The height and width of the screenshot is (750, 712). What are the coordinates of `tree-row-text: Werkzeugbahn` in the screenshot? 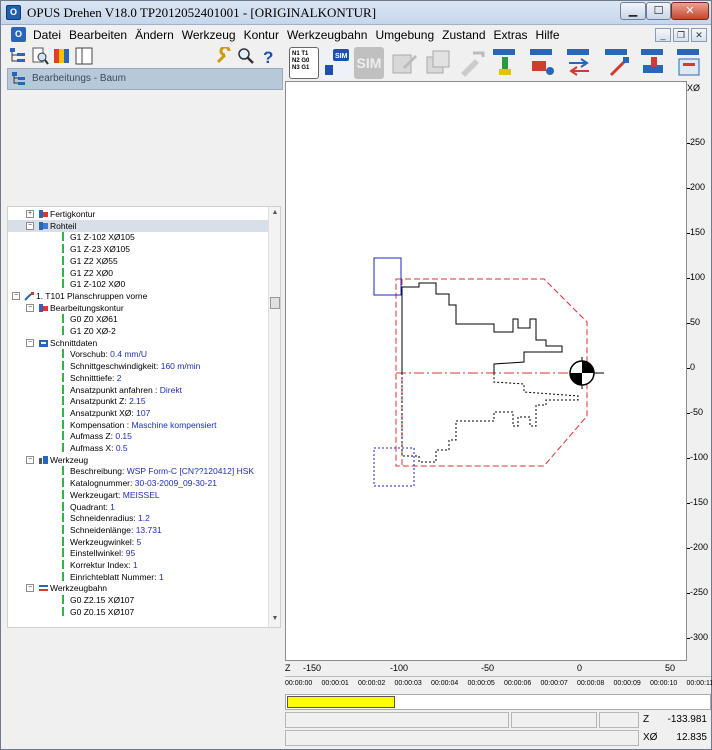 It's located at (78, 588).